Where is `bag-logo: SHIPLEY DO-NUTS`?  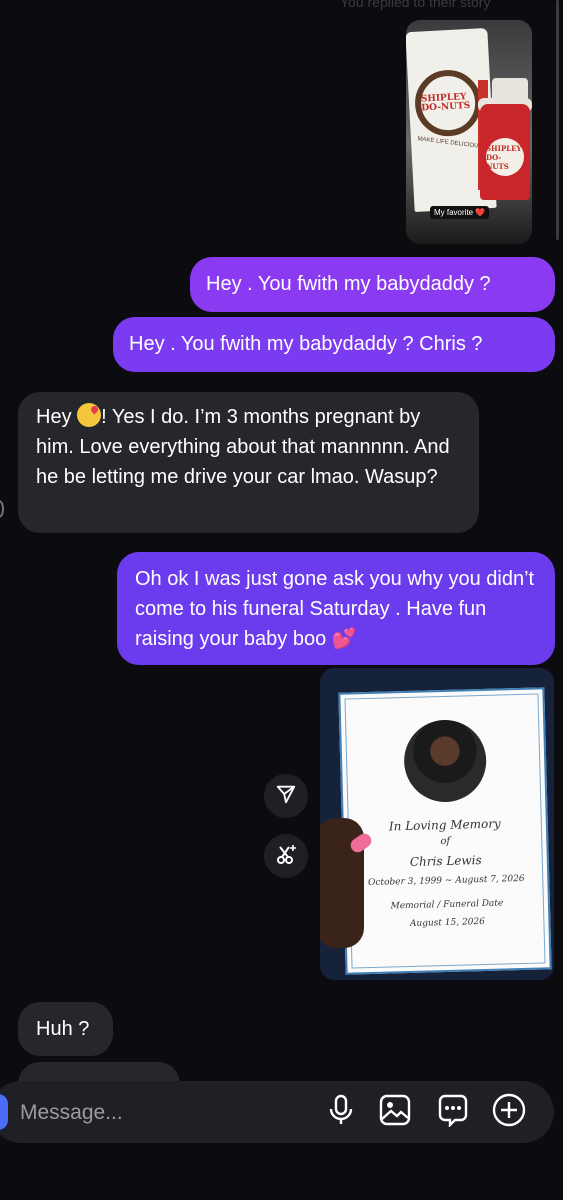
bag-logo: SHIPLEY DO-NUTS is located at coordinates (448, 103).